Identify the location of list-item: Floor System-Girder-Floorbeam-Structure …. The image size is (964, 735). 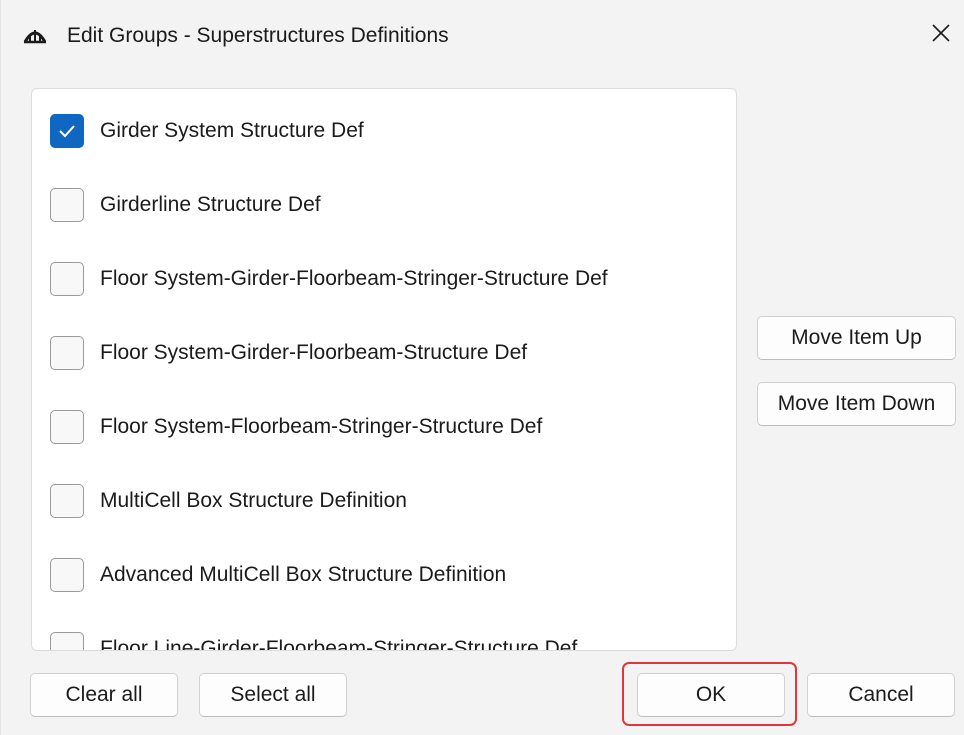
(380, 353).